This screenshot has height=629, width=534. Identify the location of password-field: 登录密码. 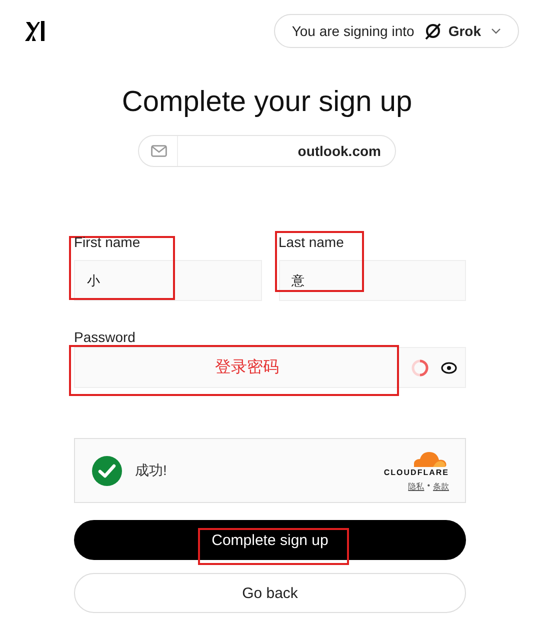
(270, 367).